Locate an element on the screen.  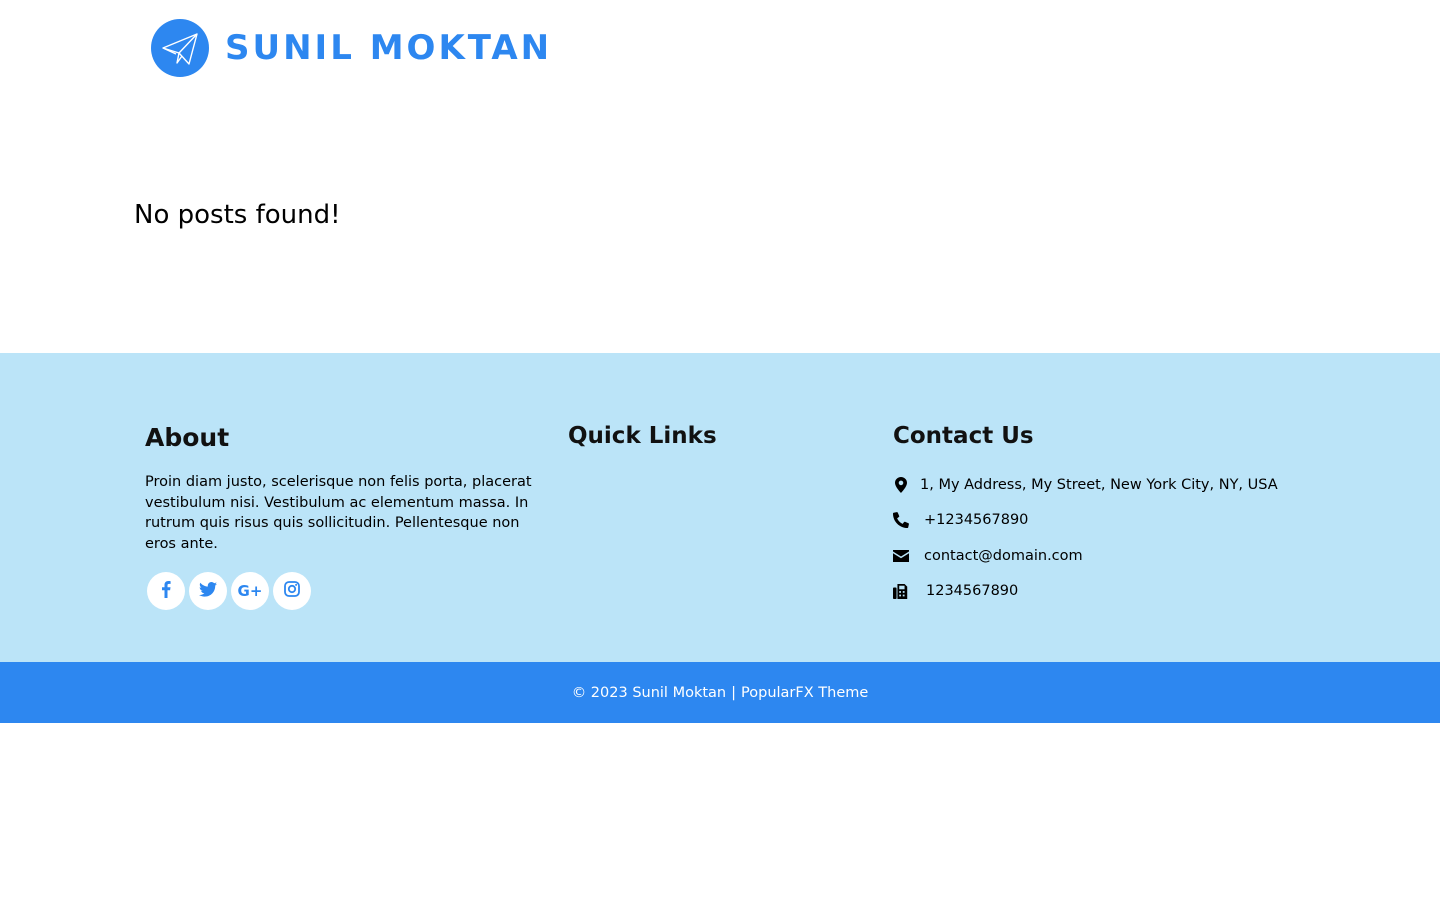
google-plus-button: G+ is located at coordinates (250, 591).